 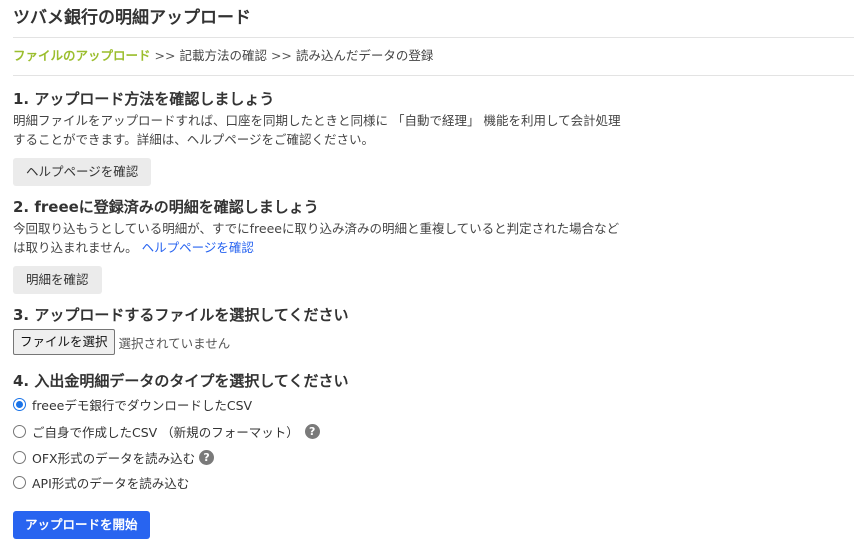 I want to click on breadcrumb: ファイルのアップロード >> 記載方法の確認 >> 読み込んだデータの登録, so click(x=223, y=56).